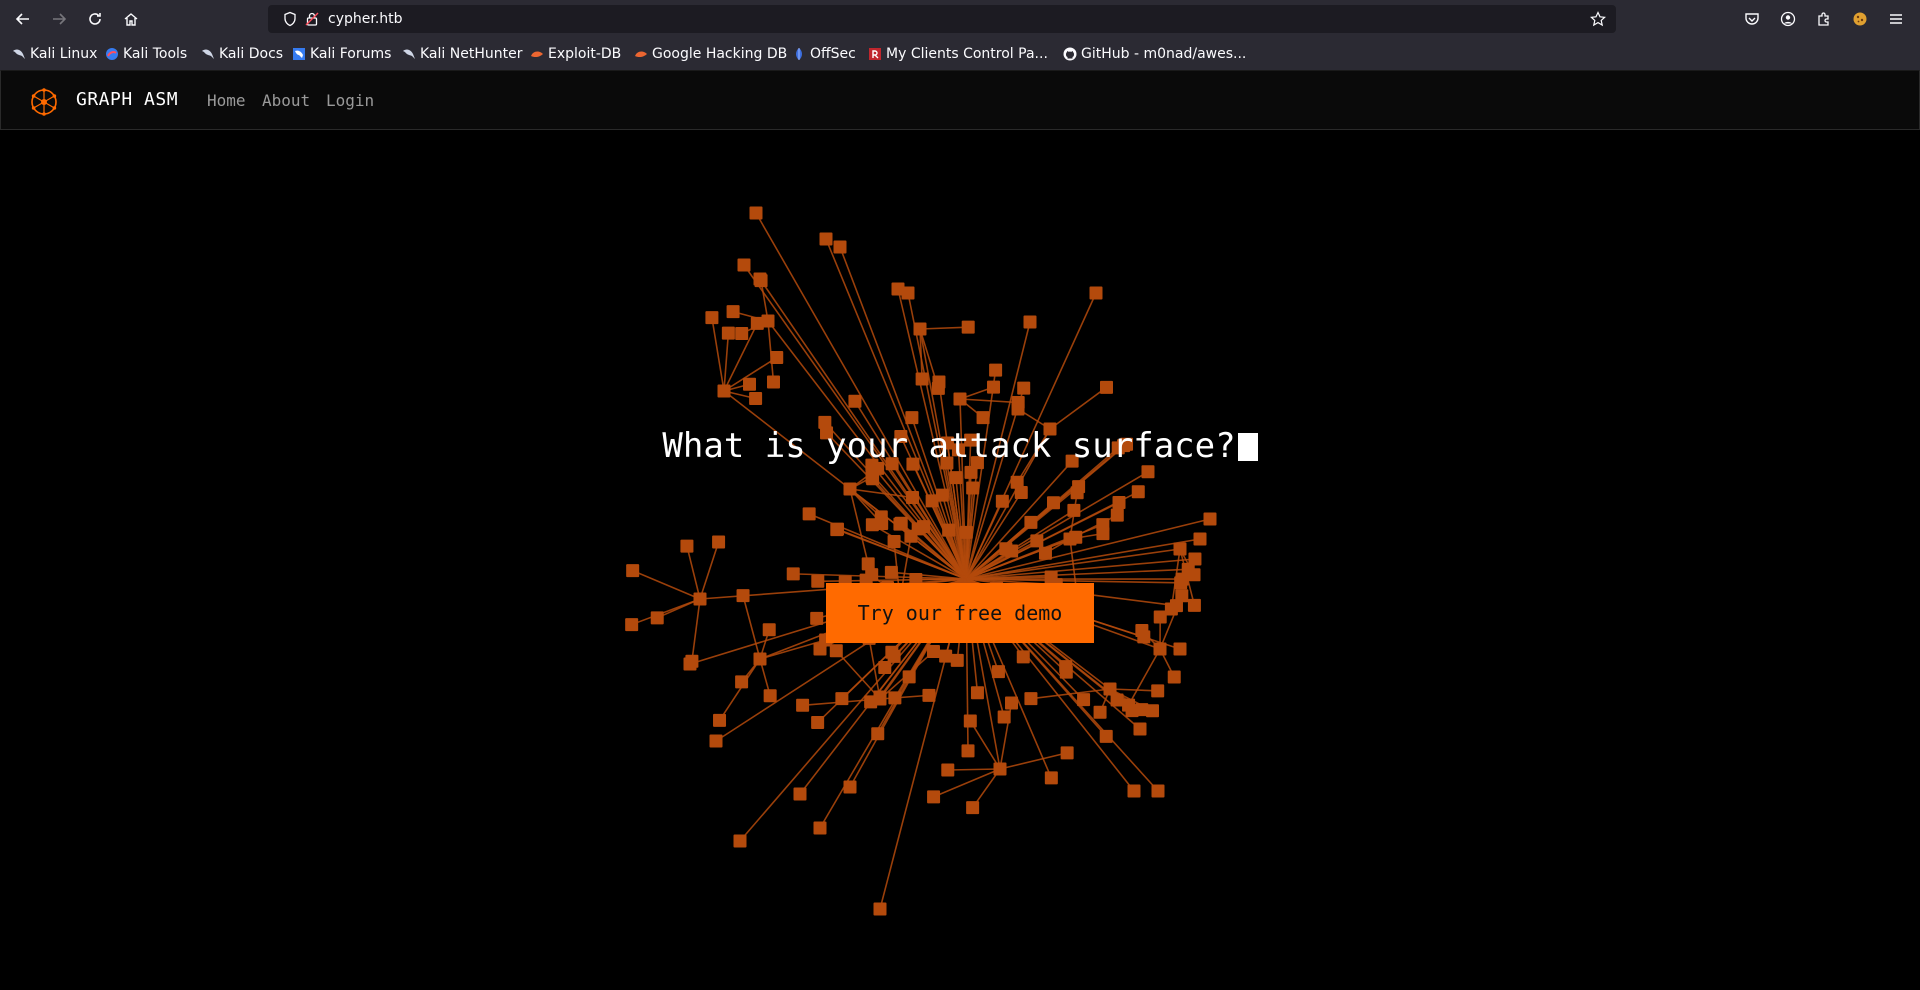 Image resolution: width=1920 pixels, height=990 pixels. Describe the element at coordinates (833, 54) in the screenshot. I see `bookmark-label: OffSec` at that location.